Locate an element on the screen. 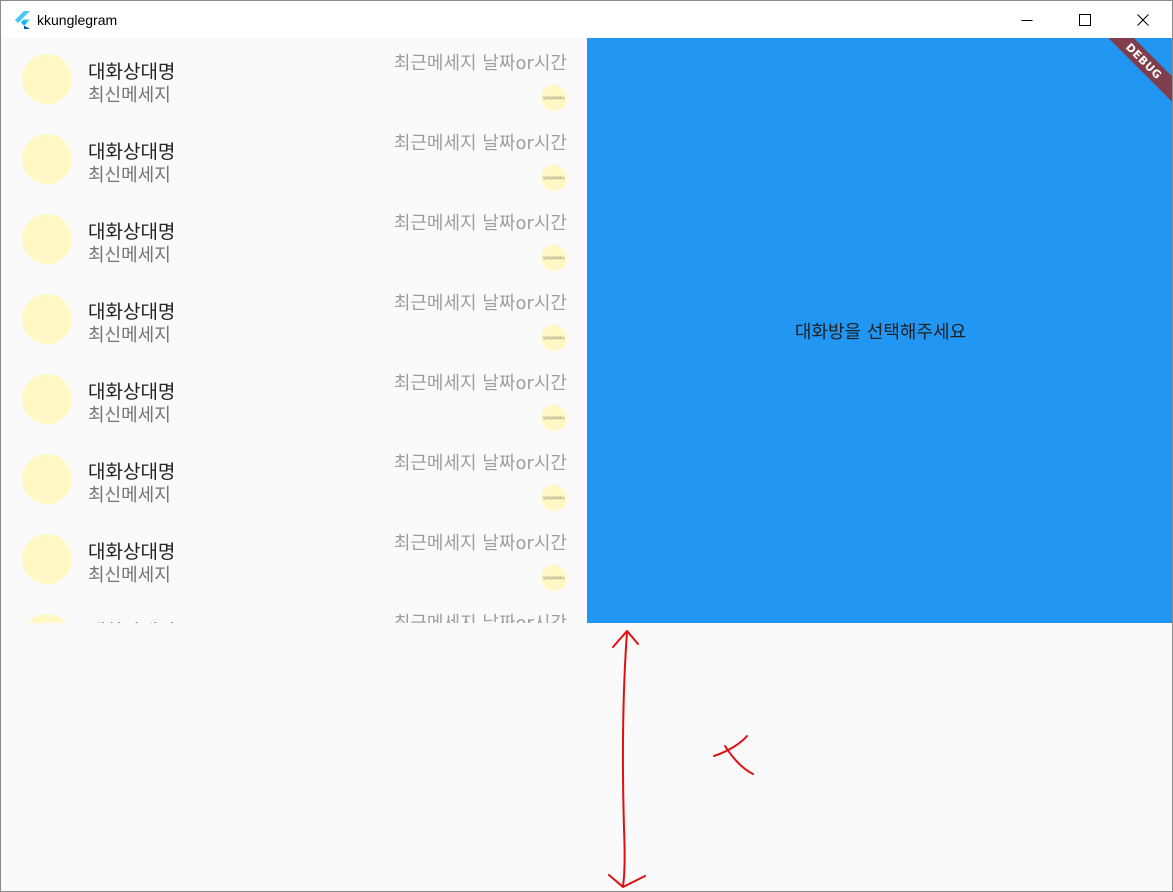  close-button is located at coordinates (1143, 19).